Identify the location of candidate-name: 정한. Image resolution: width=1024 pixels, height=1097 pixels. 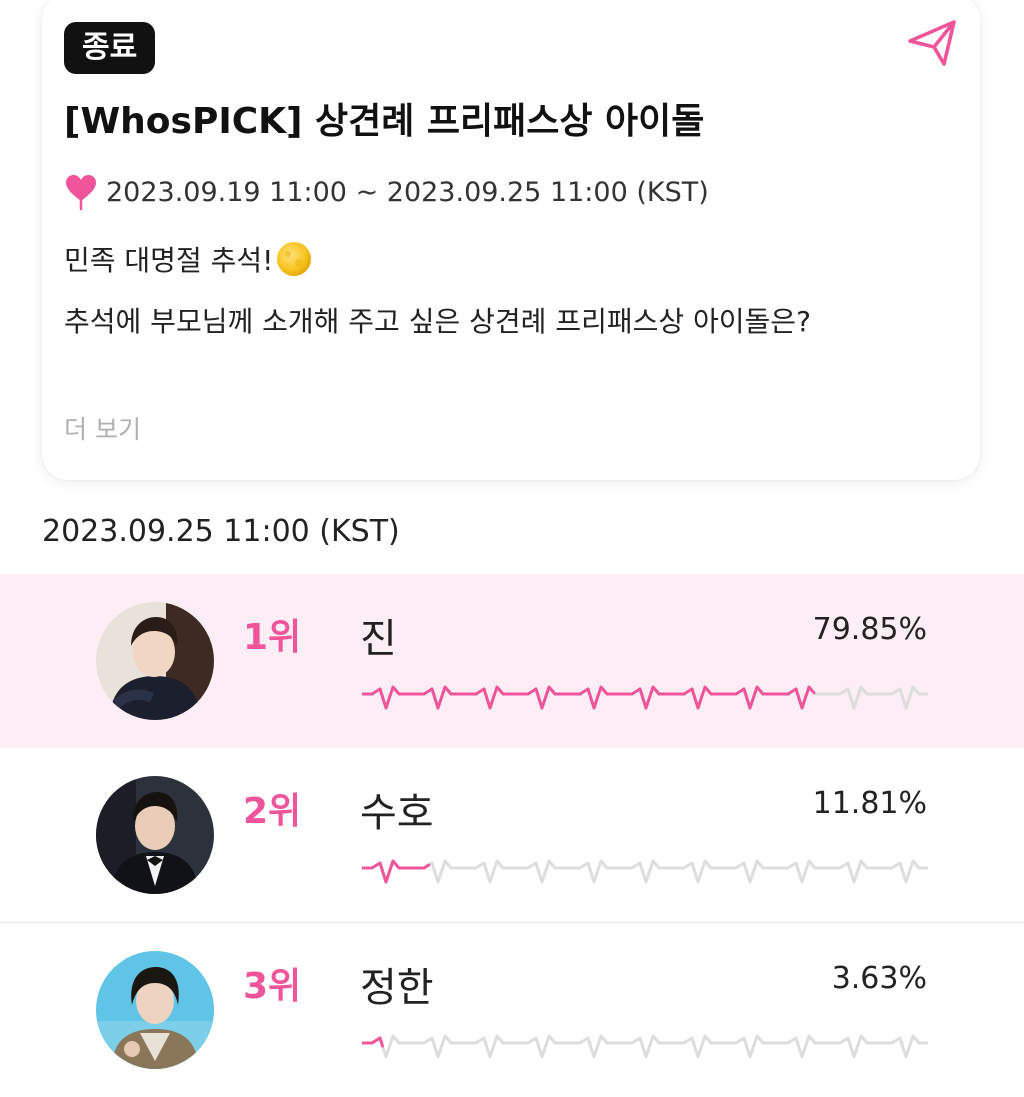
(397, 988).